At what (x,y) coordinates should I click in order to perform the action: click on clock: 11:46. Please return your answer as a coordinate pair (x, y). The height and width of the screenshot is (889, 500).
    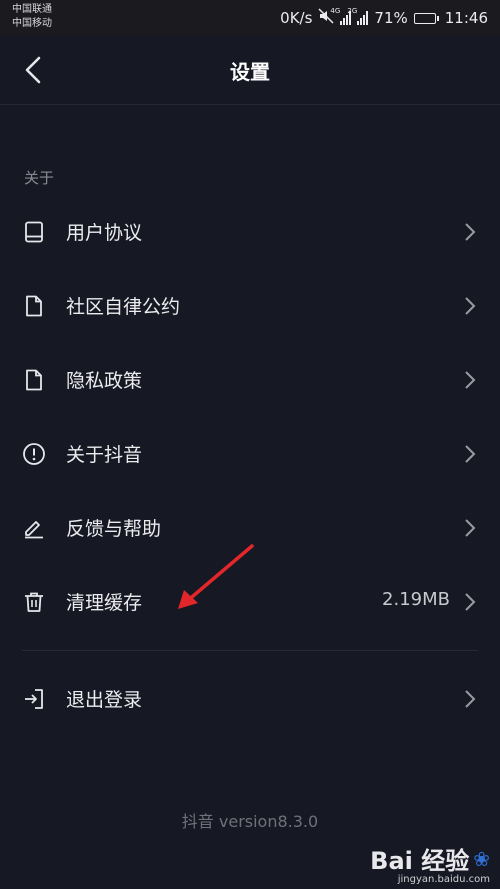
    Looking at the image, I should click on (466, 18).